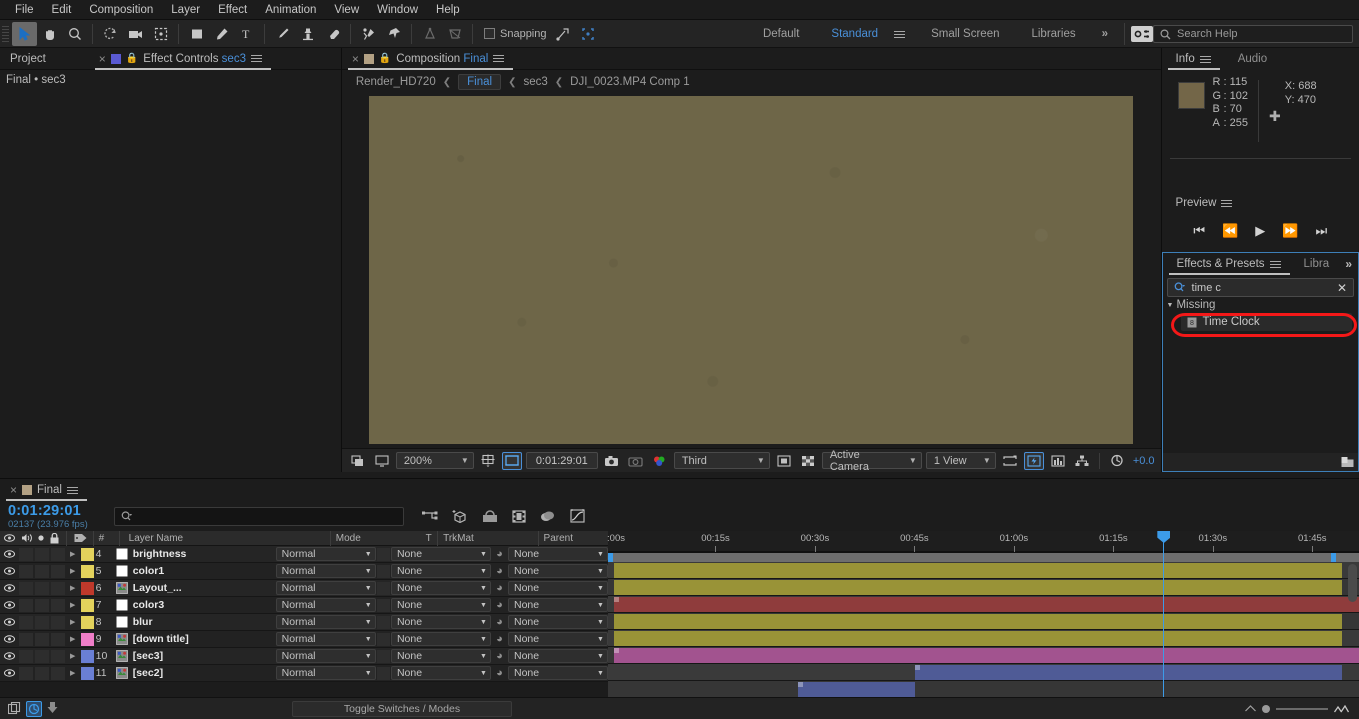 The height and width of the screenshot is (719, 1359). I want to click on breadcrumb-item-final: Final, so click(480, 82).